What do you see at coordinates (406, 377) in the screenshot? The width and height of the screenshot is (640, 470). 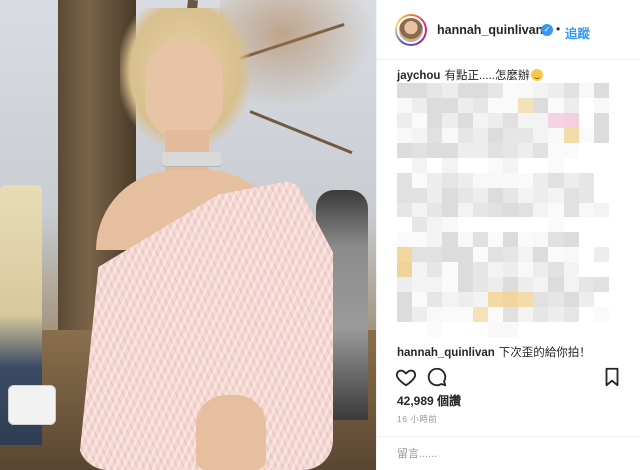 I see `heart-icon` at bounding box center [406, 377].